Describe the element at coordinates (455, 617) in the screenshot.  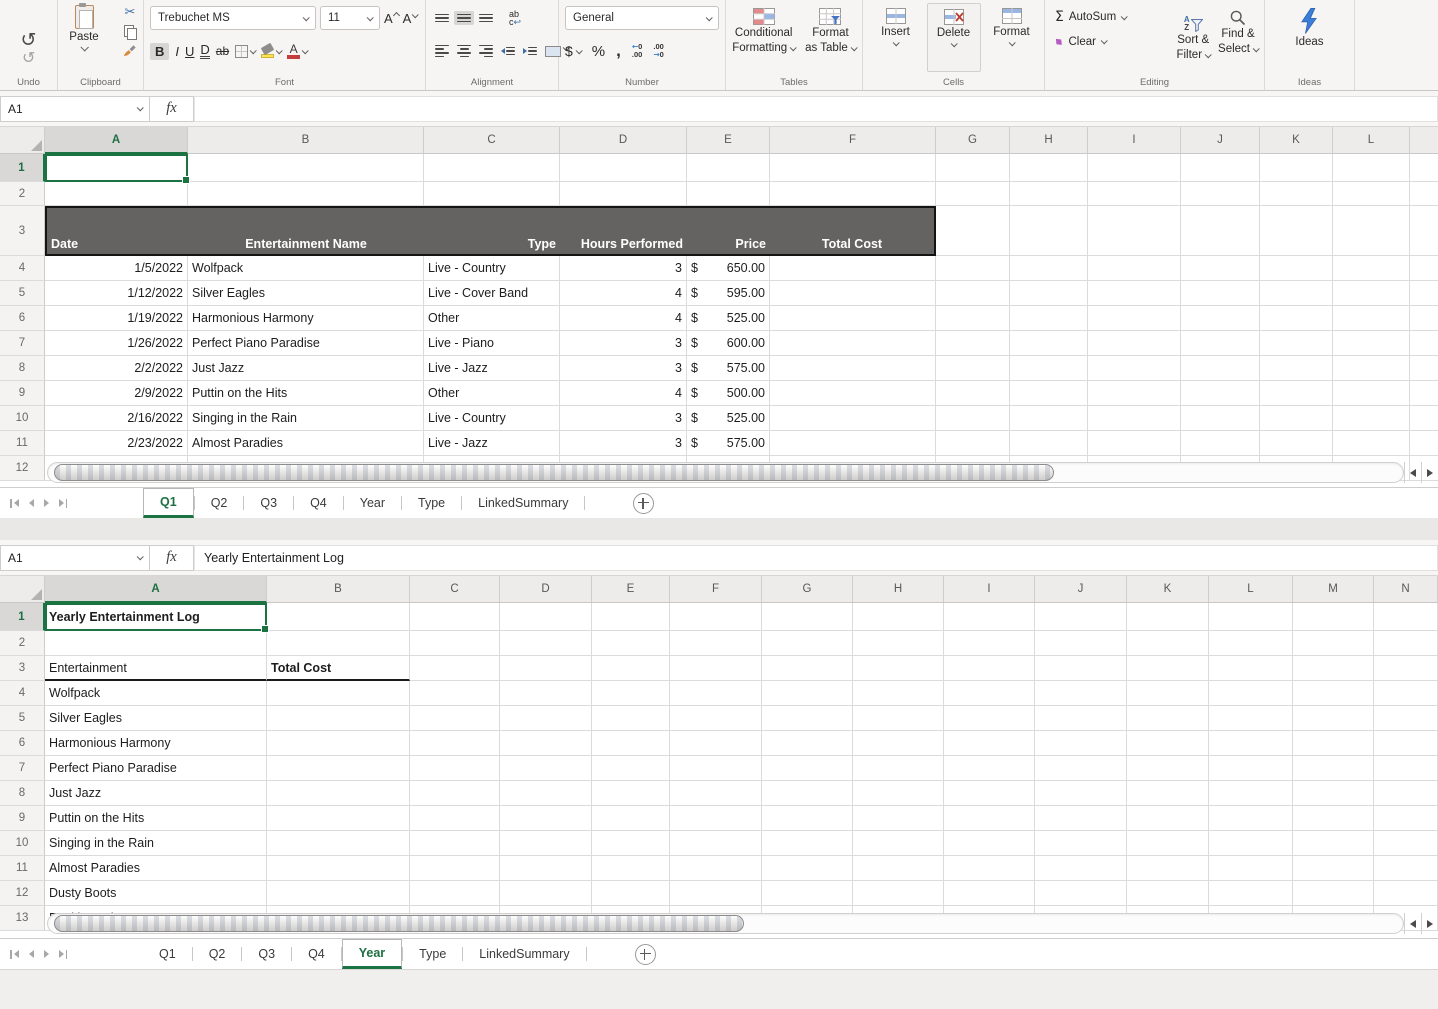
I see `cell-C1` at that location.